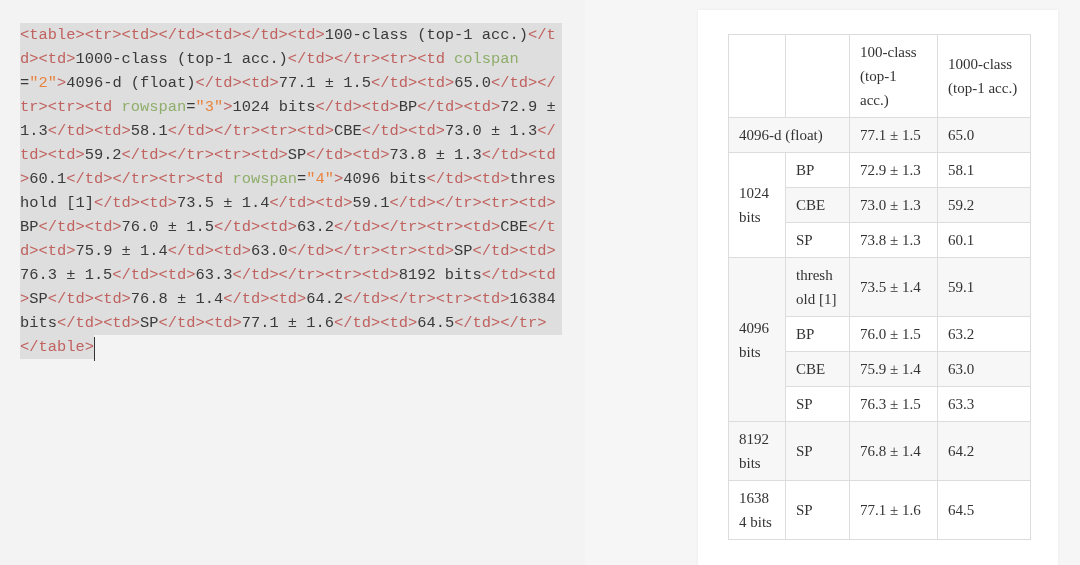  I want to click on table-cell: 76.3 ± 1.5, so click(893, 404).